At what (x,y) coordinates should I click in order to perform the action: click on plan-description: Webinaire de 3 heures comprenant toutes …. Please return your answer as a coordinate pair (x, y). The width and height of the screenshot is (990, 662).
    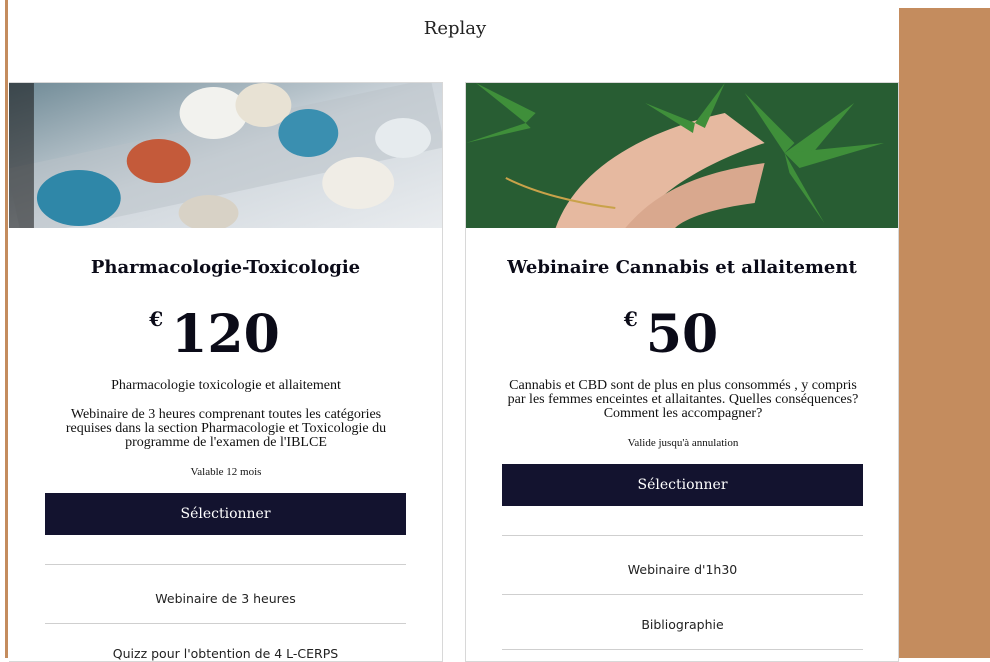
    Looking at the image, I should click on (226, 428).